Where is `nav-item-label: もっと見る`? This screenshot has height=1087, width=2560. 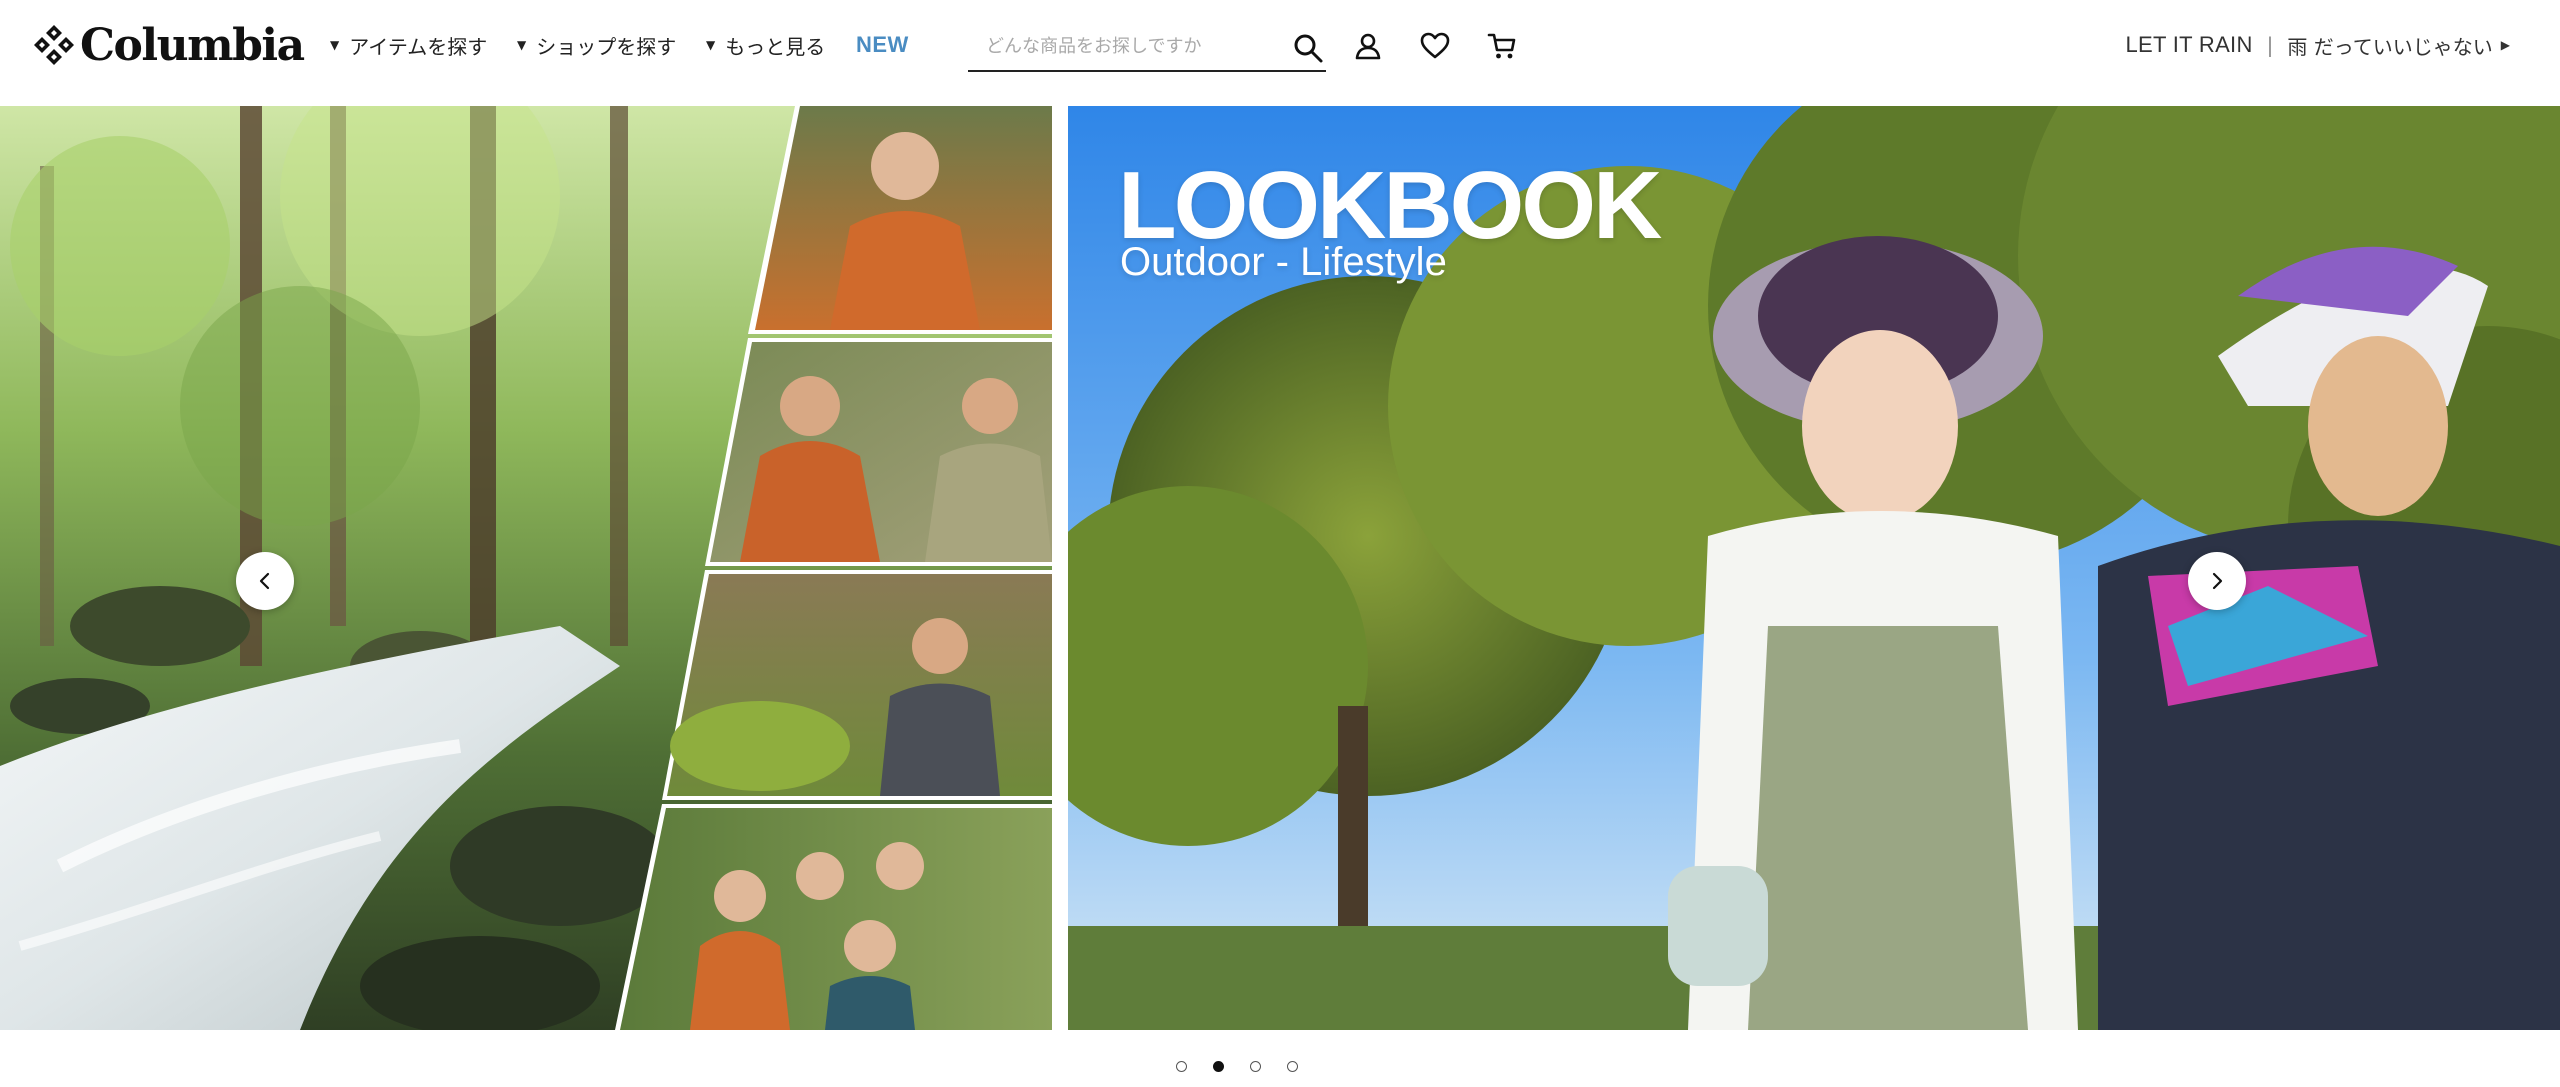 nav-item-label: もっと見る is located at coordinates (775, 46).